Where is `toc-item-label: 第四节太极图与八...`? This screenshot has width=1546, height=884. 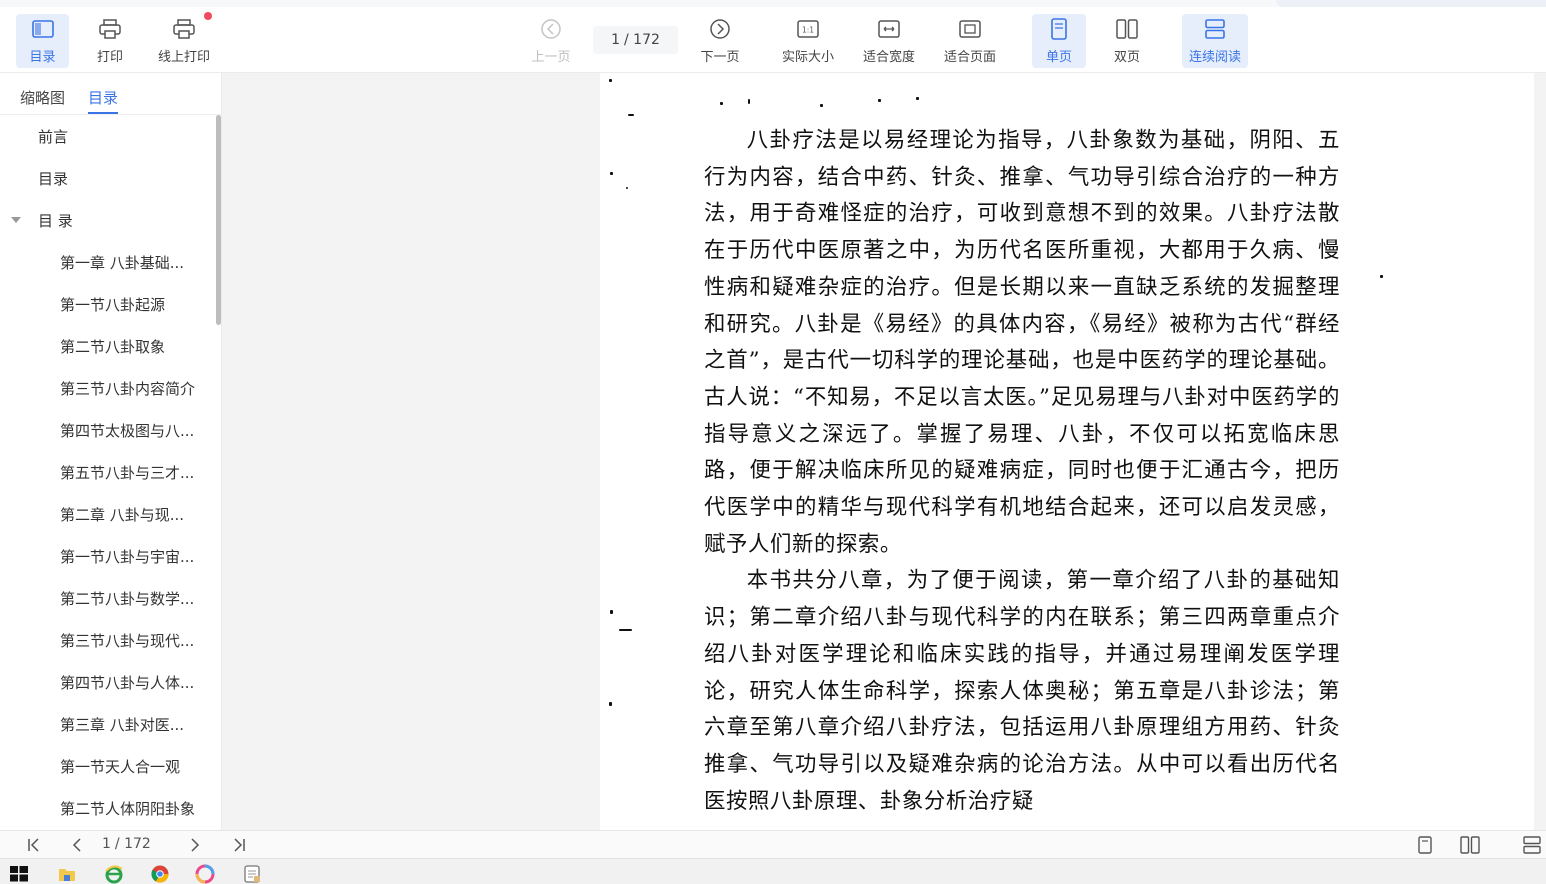 toc-item-label: 第四节太极图与八... is located at coordinates (127, 431).